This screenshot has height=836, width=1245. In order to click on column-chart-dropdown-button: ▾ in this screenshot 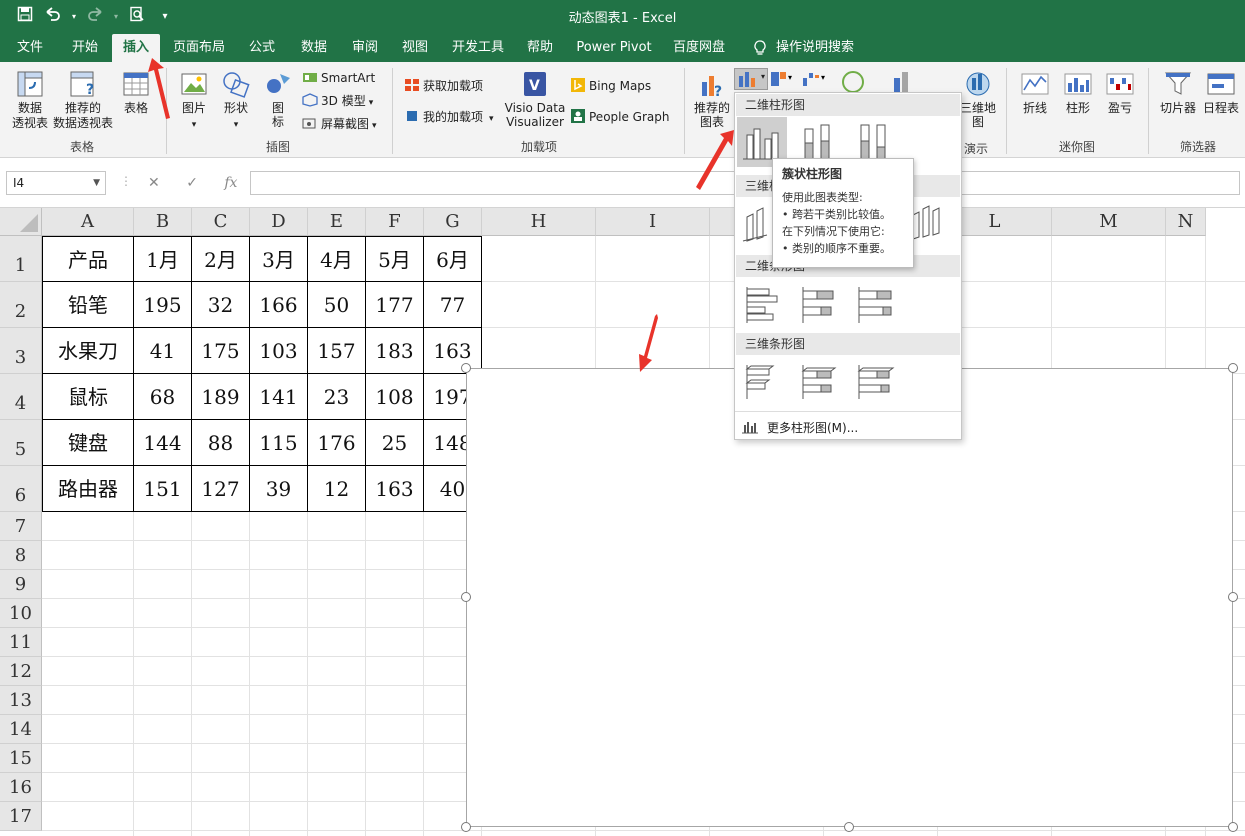, I will do `click(751, 79)`.